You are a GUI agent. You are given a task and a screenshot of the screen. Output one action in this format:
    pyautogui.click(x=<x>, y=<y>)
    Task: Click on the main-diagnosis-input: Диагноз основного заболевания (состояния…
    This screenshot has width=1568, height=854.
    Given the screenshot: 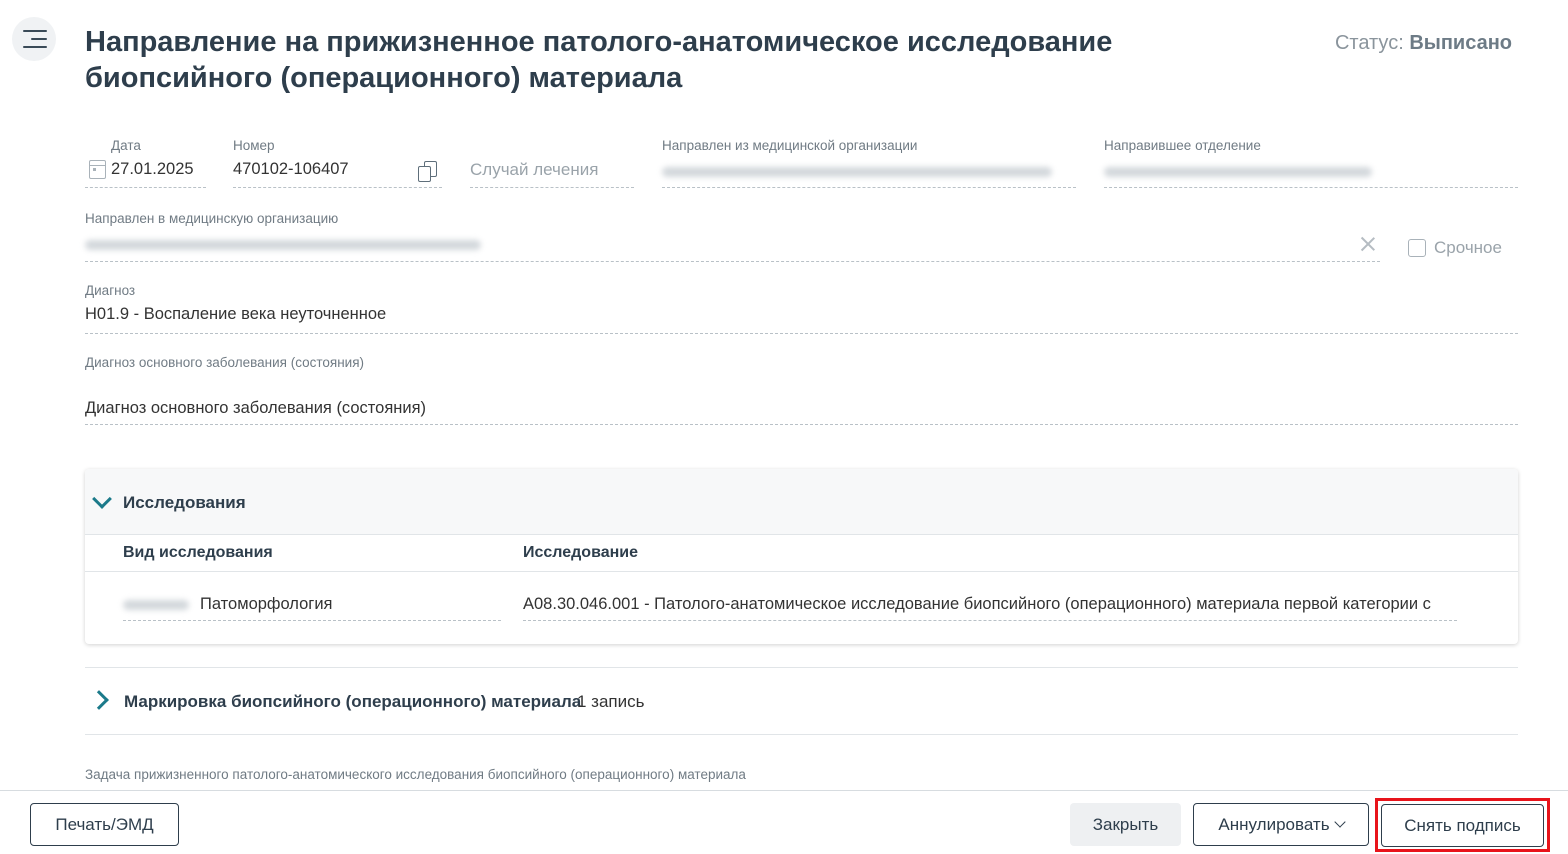 What is the action you would take?
    pyautogui.click(x=256, y=408)
    